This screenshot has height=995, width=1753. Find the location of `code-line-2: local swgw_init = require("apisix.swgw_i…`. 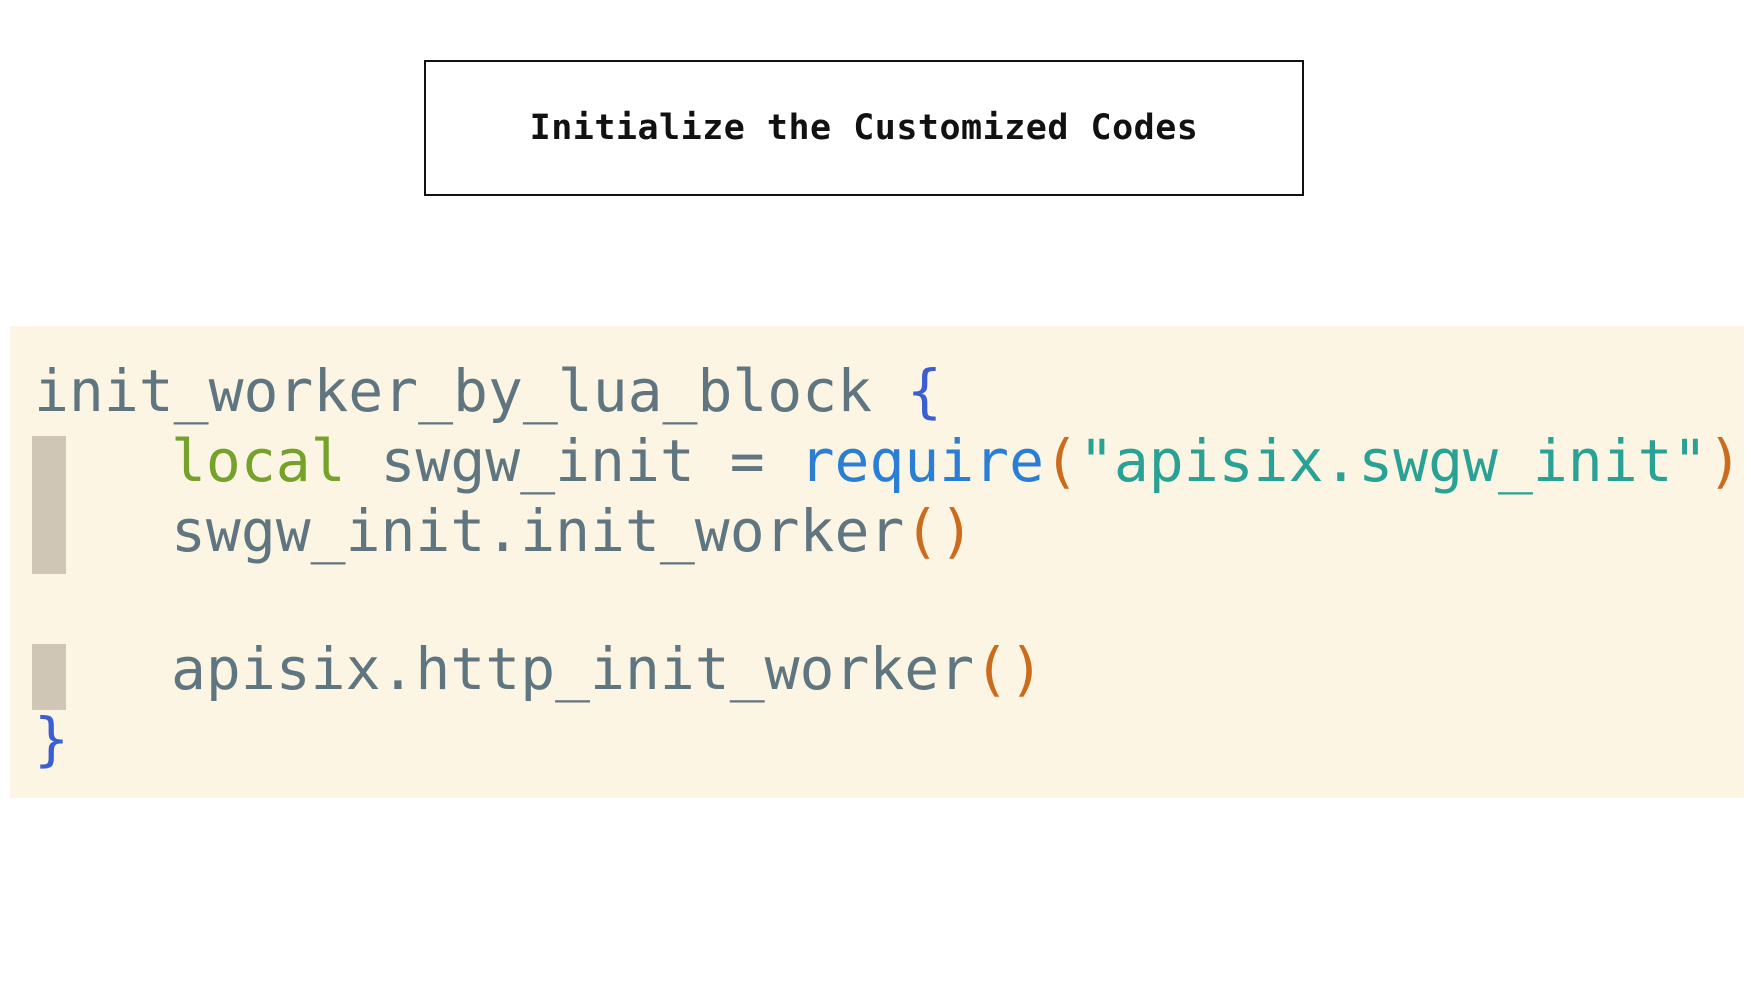

code-line-2: local swgw_init = require("apisix.swgw_i… is located at coordinates (956, 461).